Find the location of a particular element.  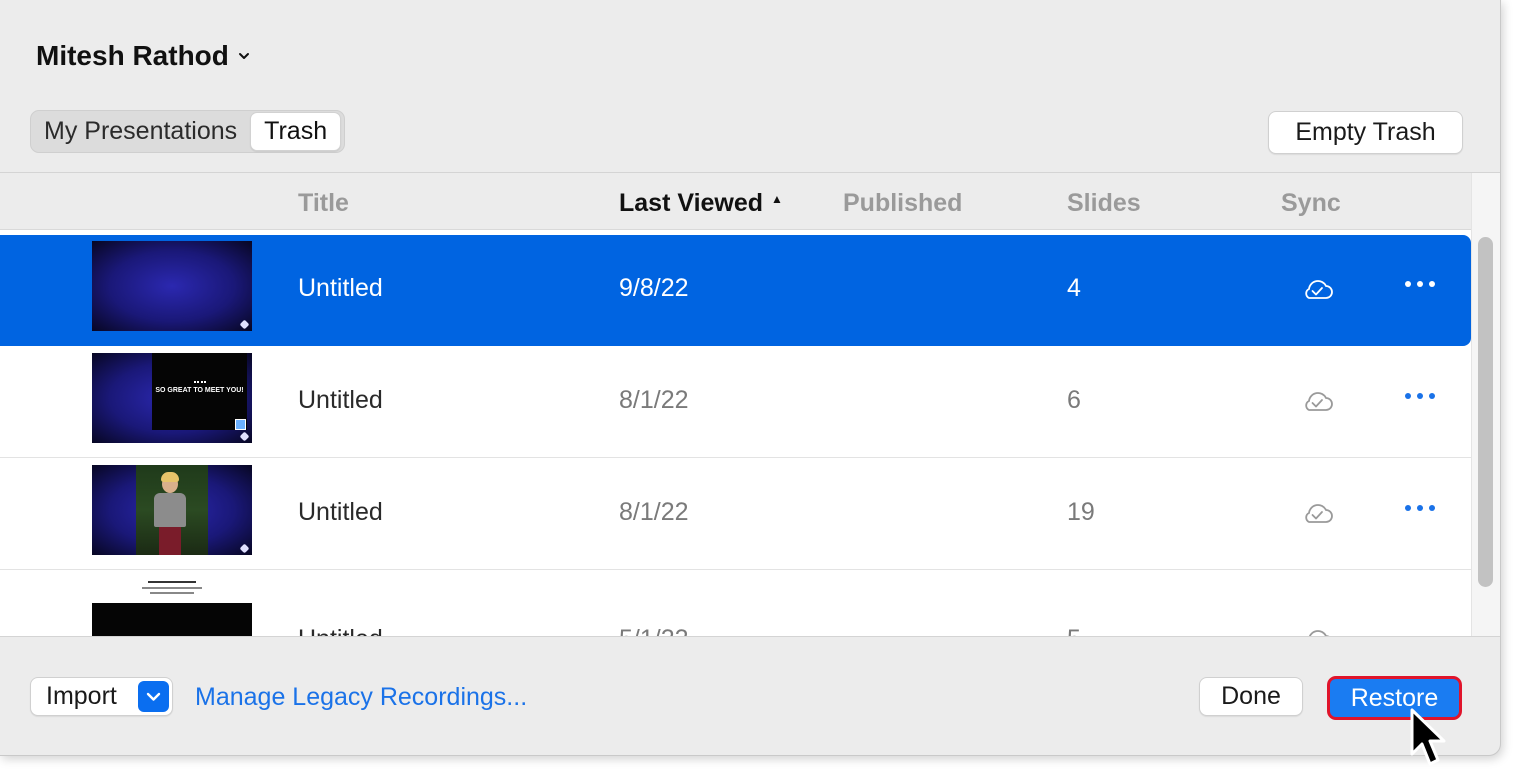

column-header-sync: Sync is located at coordinates (1311, 201).